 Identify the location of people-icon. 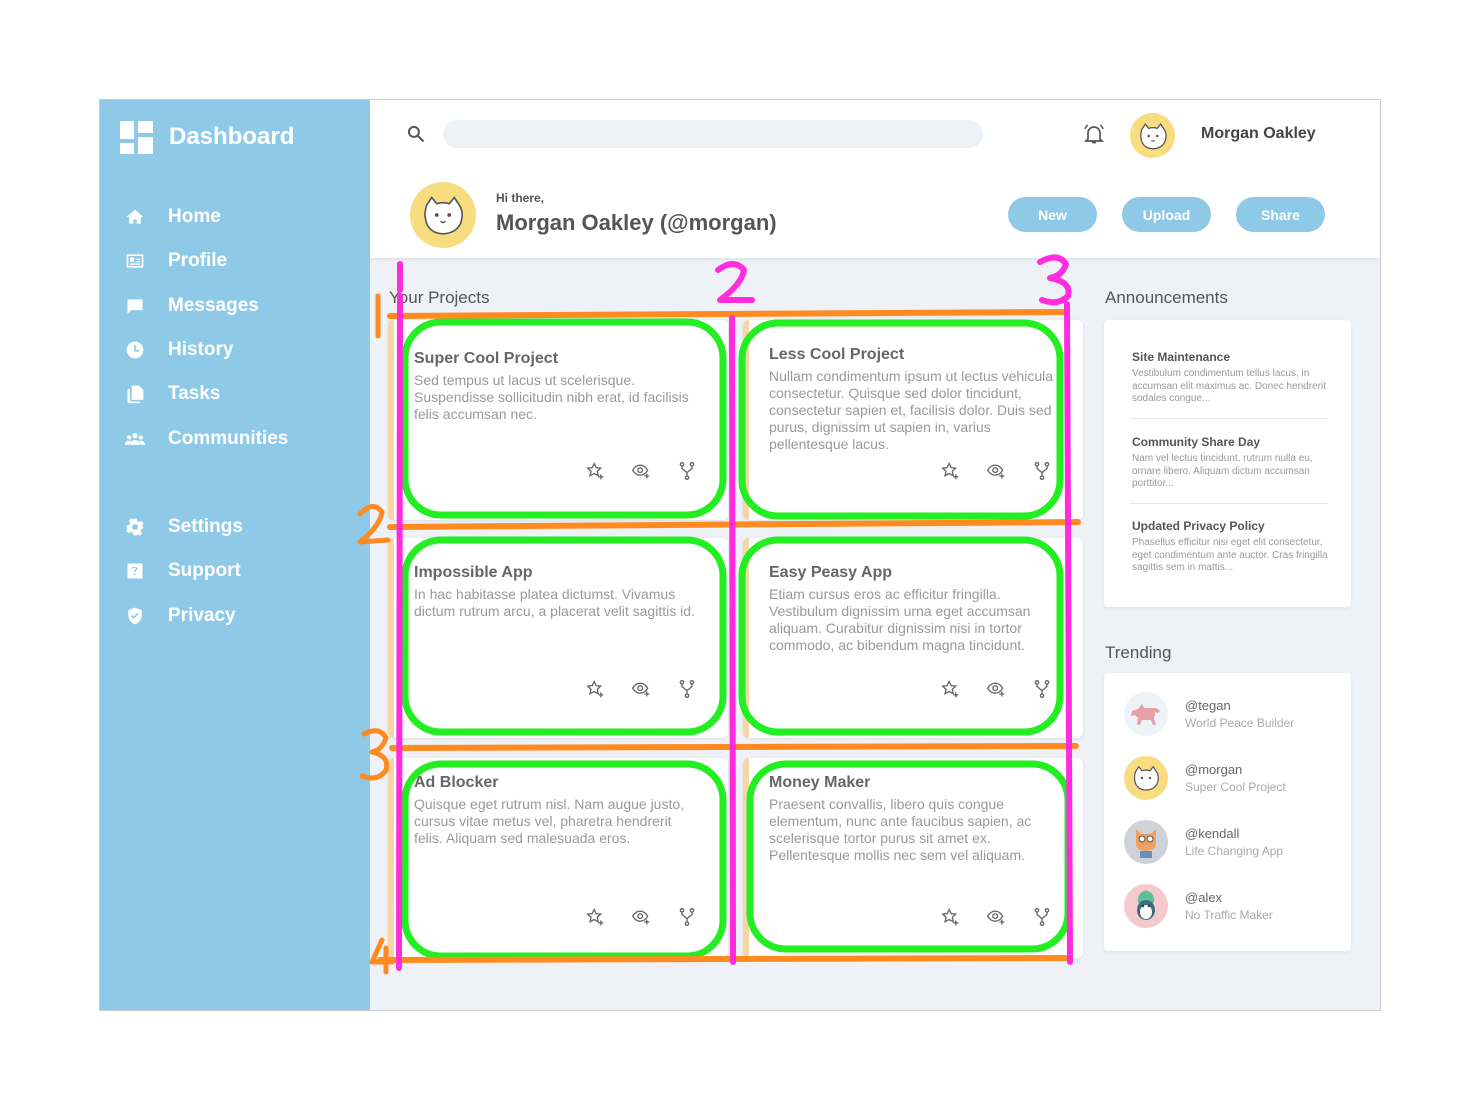
(135, 439).